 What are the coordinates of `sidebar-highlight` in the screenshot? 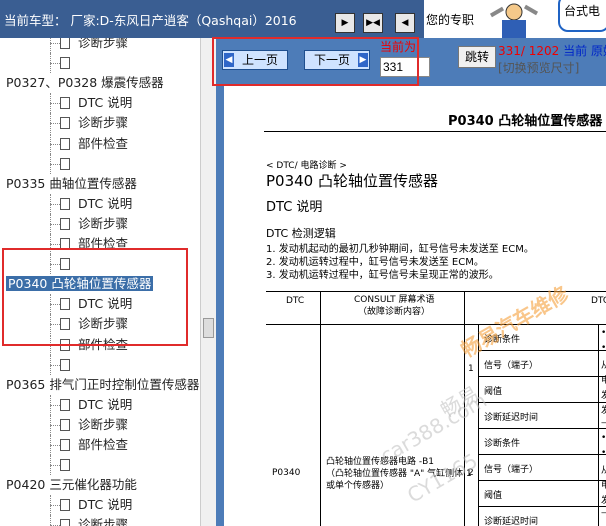 It's located at (95, 297).